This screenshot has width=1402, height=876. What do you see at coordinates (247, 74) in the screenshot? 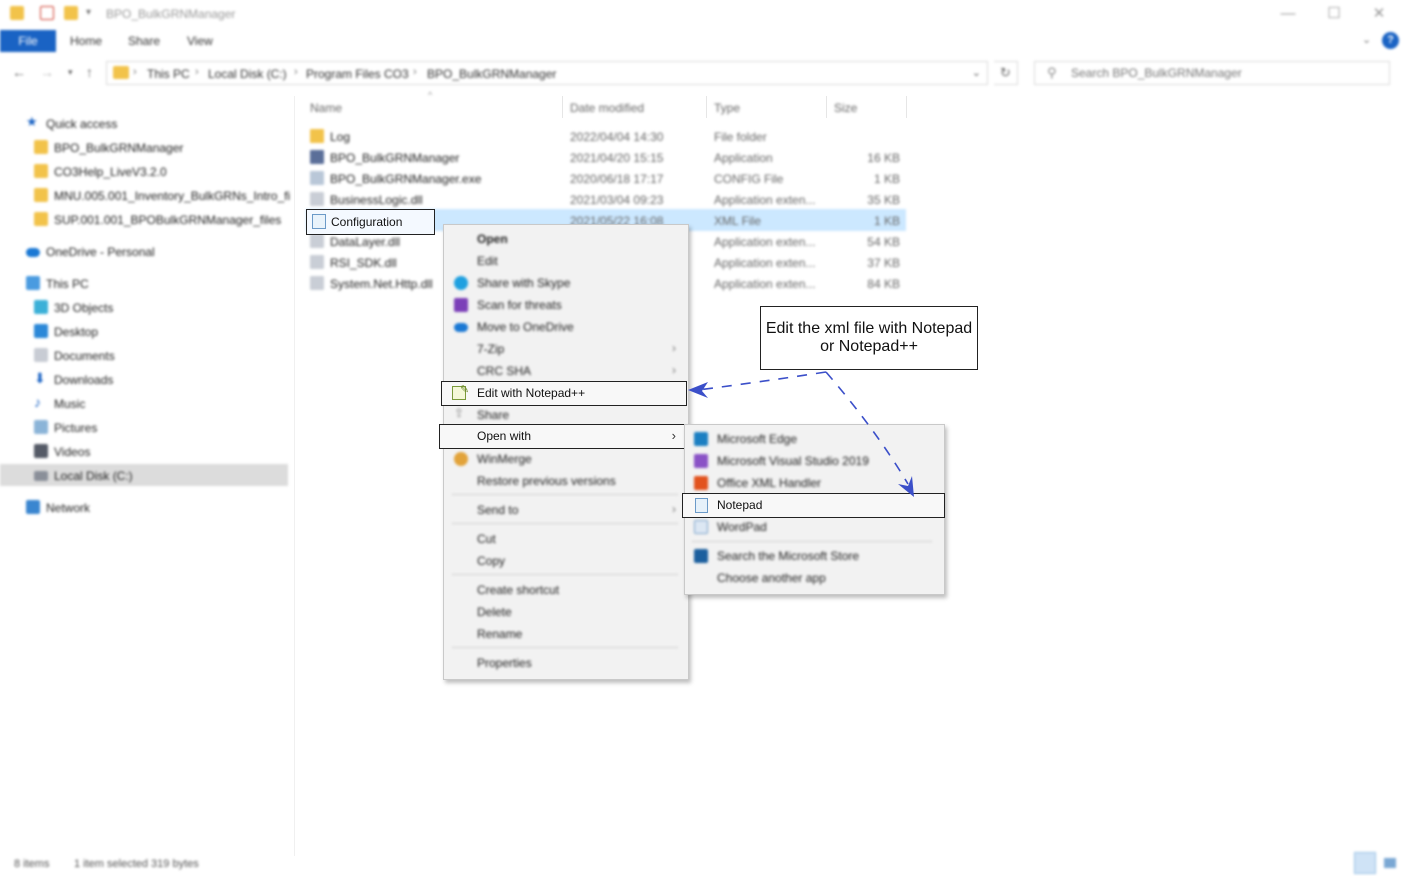
I see `breadcrumb-local-disk: Local Disk (C:)` at bounding box center [247, 74].